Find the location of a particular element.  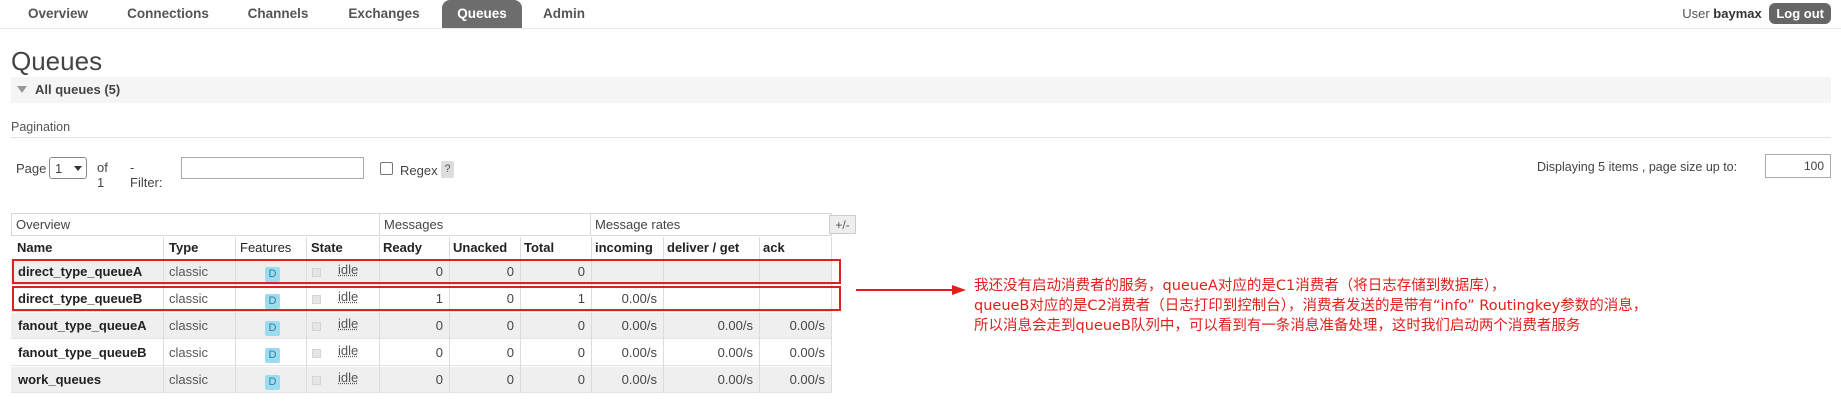

group-messages: Messages is located at coordinates (485, 224).